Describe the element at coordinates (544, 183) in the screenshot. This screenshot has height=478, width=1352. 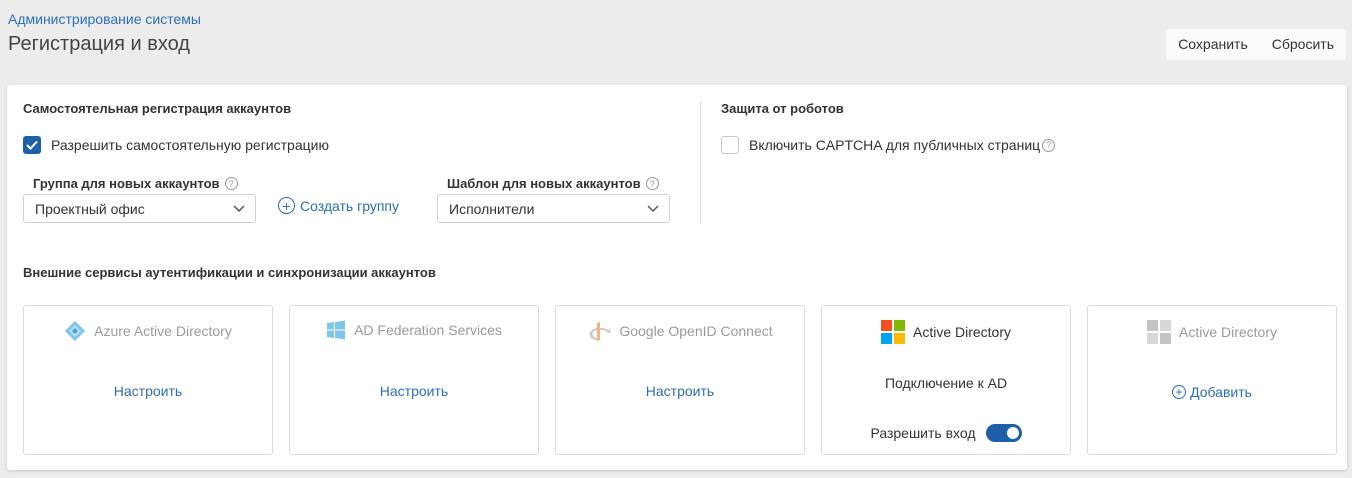
I see `template-label-text: Шаблон для новых аккаунтов` at that location.